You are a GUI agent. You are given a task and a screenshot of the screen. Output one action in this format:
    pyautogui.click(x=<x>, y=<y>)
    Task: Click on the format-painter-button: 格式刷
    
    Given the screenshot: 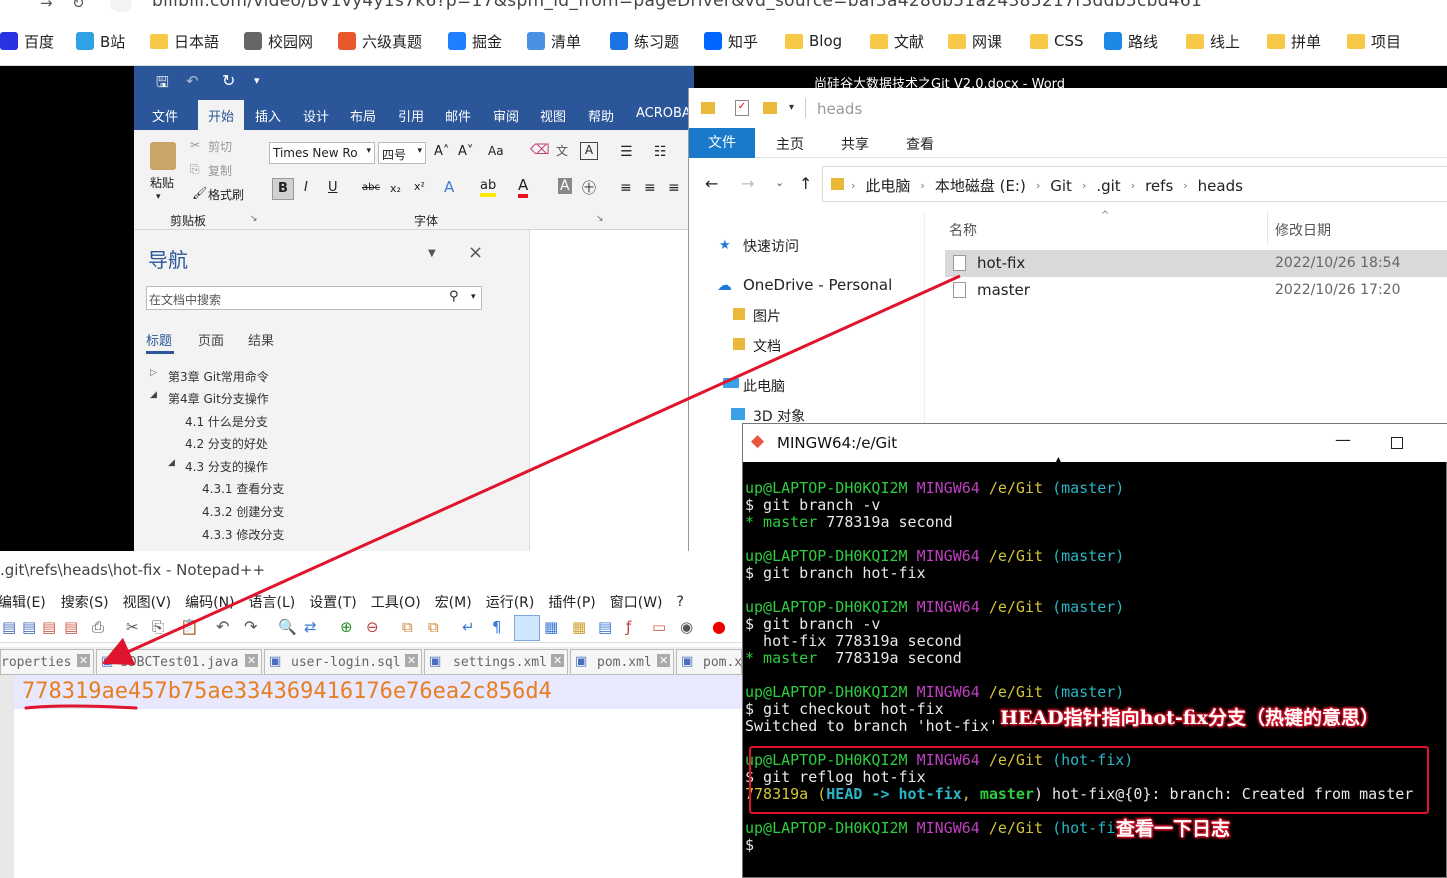 What is the action you would take?
    pyautogui.click(x=226, y=194)
    